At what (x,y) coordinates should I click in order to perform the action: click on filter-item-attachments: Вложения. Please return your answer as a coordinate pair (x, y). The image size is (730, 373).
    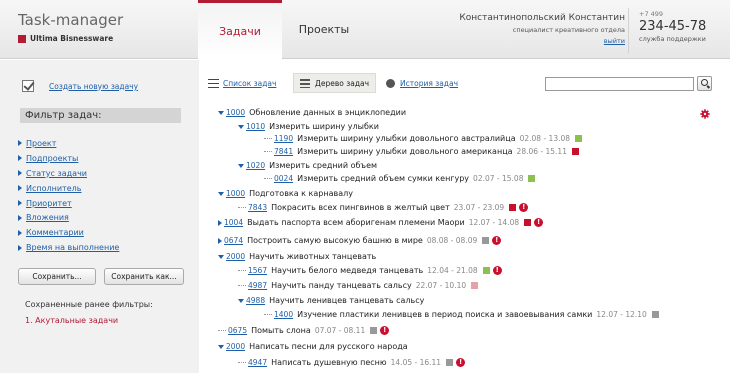
    Looking at the image, I should click on (68, 217).